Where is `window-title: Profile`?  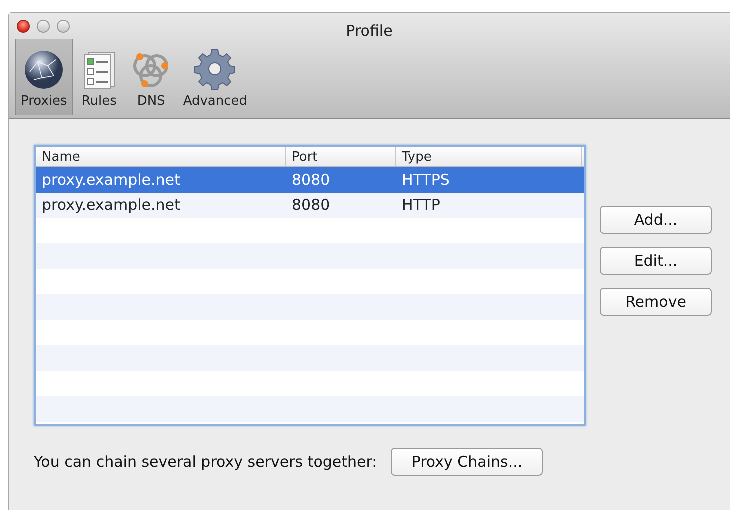 window-title: Profile is located at coordinates (369, 31).